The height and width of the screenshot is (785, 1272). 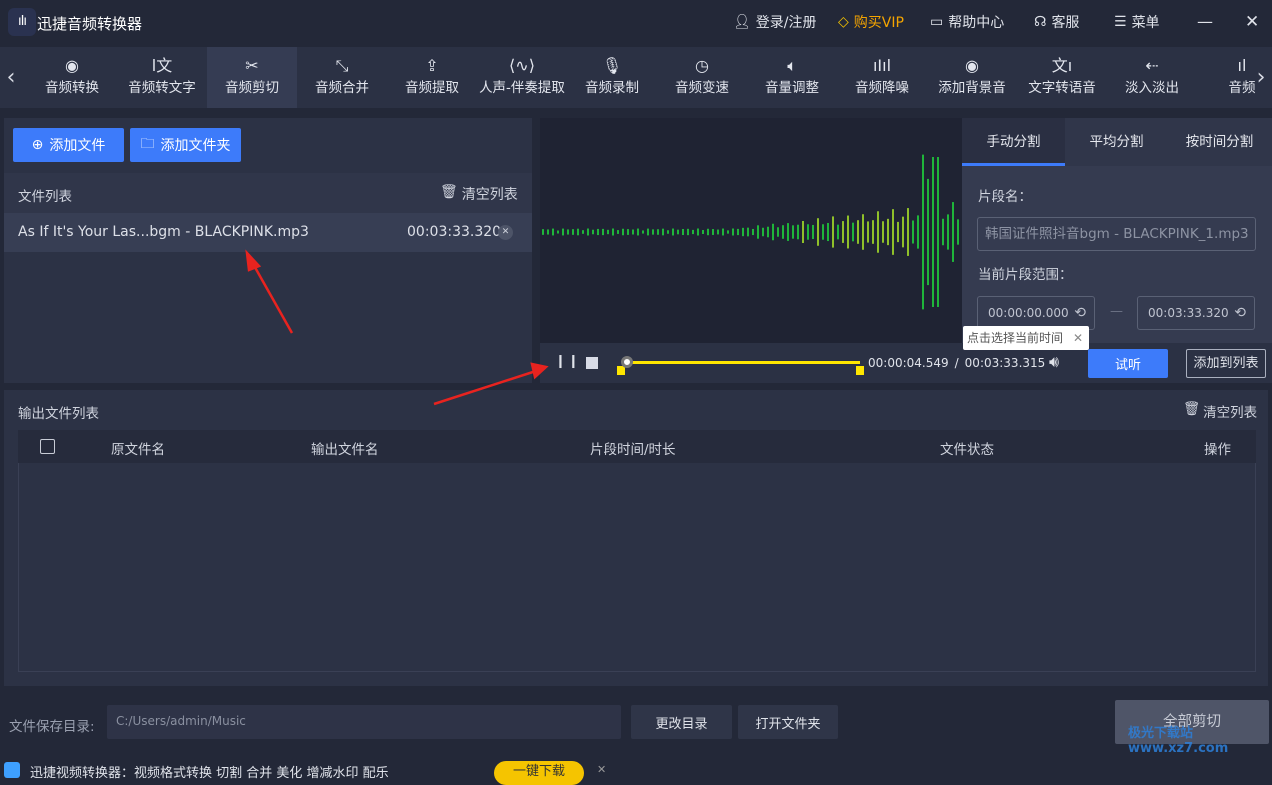 What do you see at coordinates (522, 77) in the screenshot?
I see `tool-5: ⟨∿⟩ 人声-伴奏提取` at bounding box center [522, 77].